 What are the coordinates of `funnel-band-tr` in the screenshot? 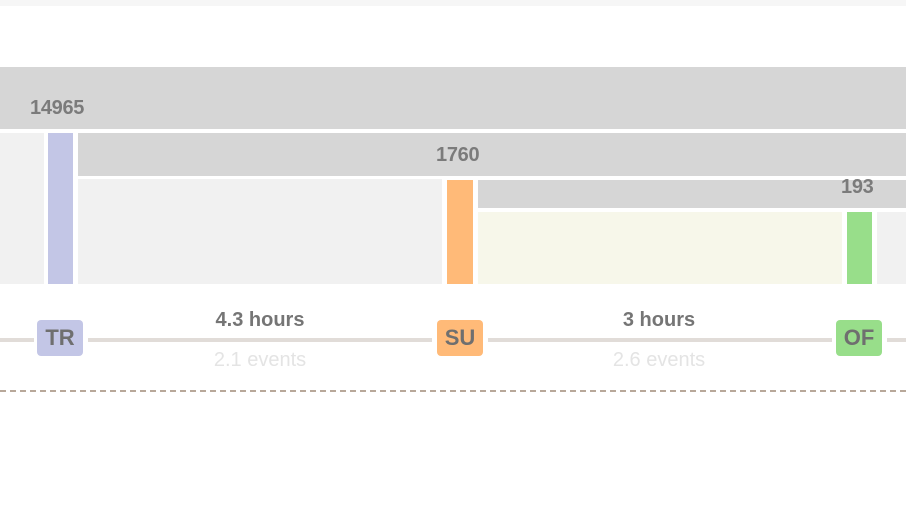 It's located at (453, 98).